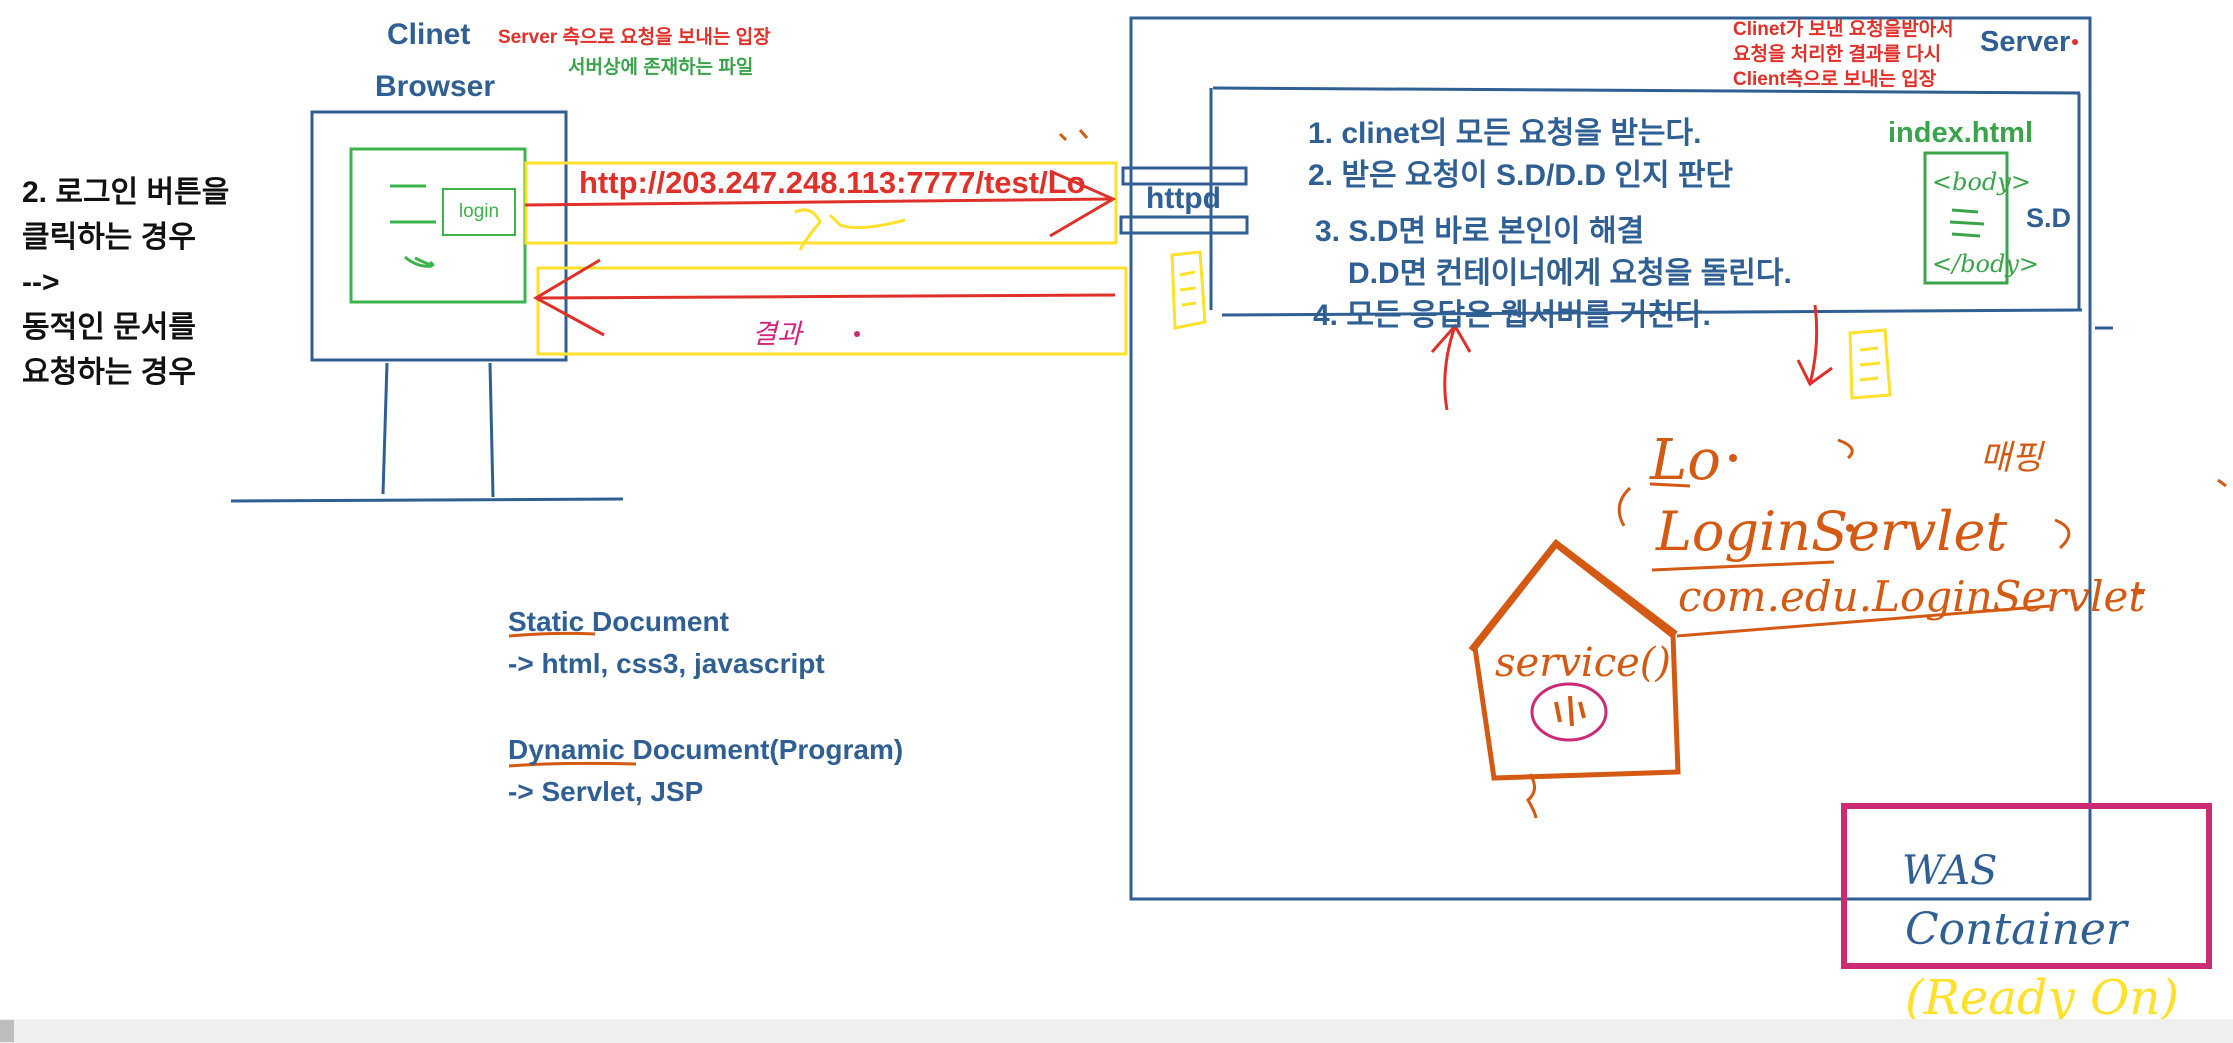 This screenshot has height=1043, width=2233. I want to click on browser-scribble, so click(413, 225).